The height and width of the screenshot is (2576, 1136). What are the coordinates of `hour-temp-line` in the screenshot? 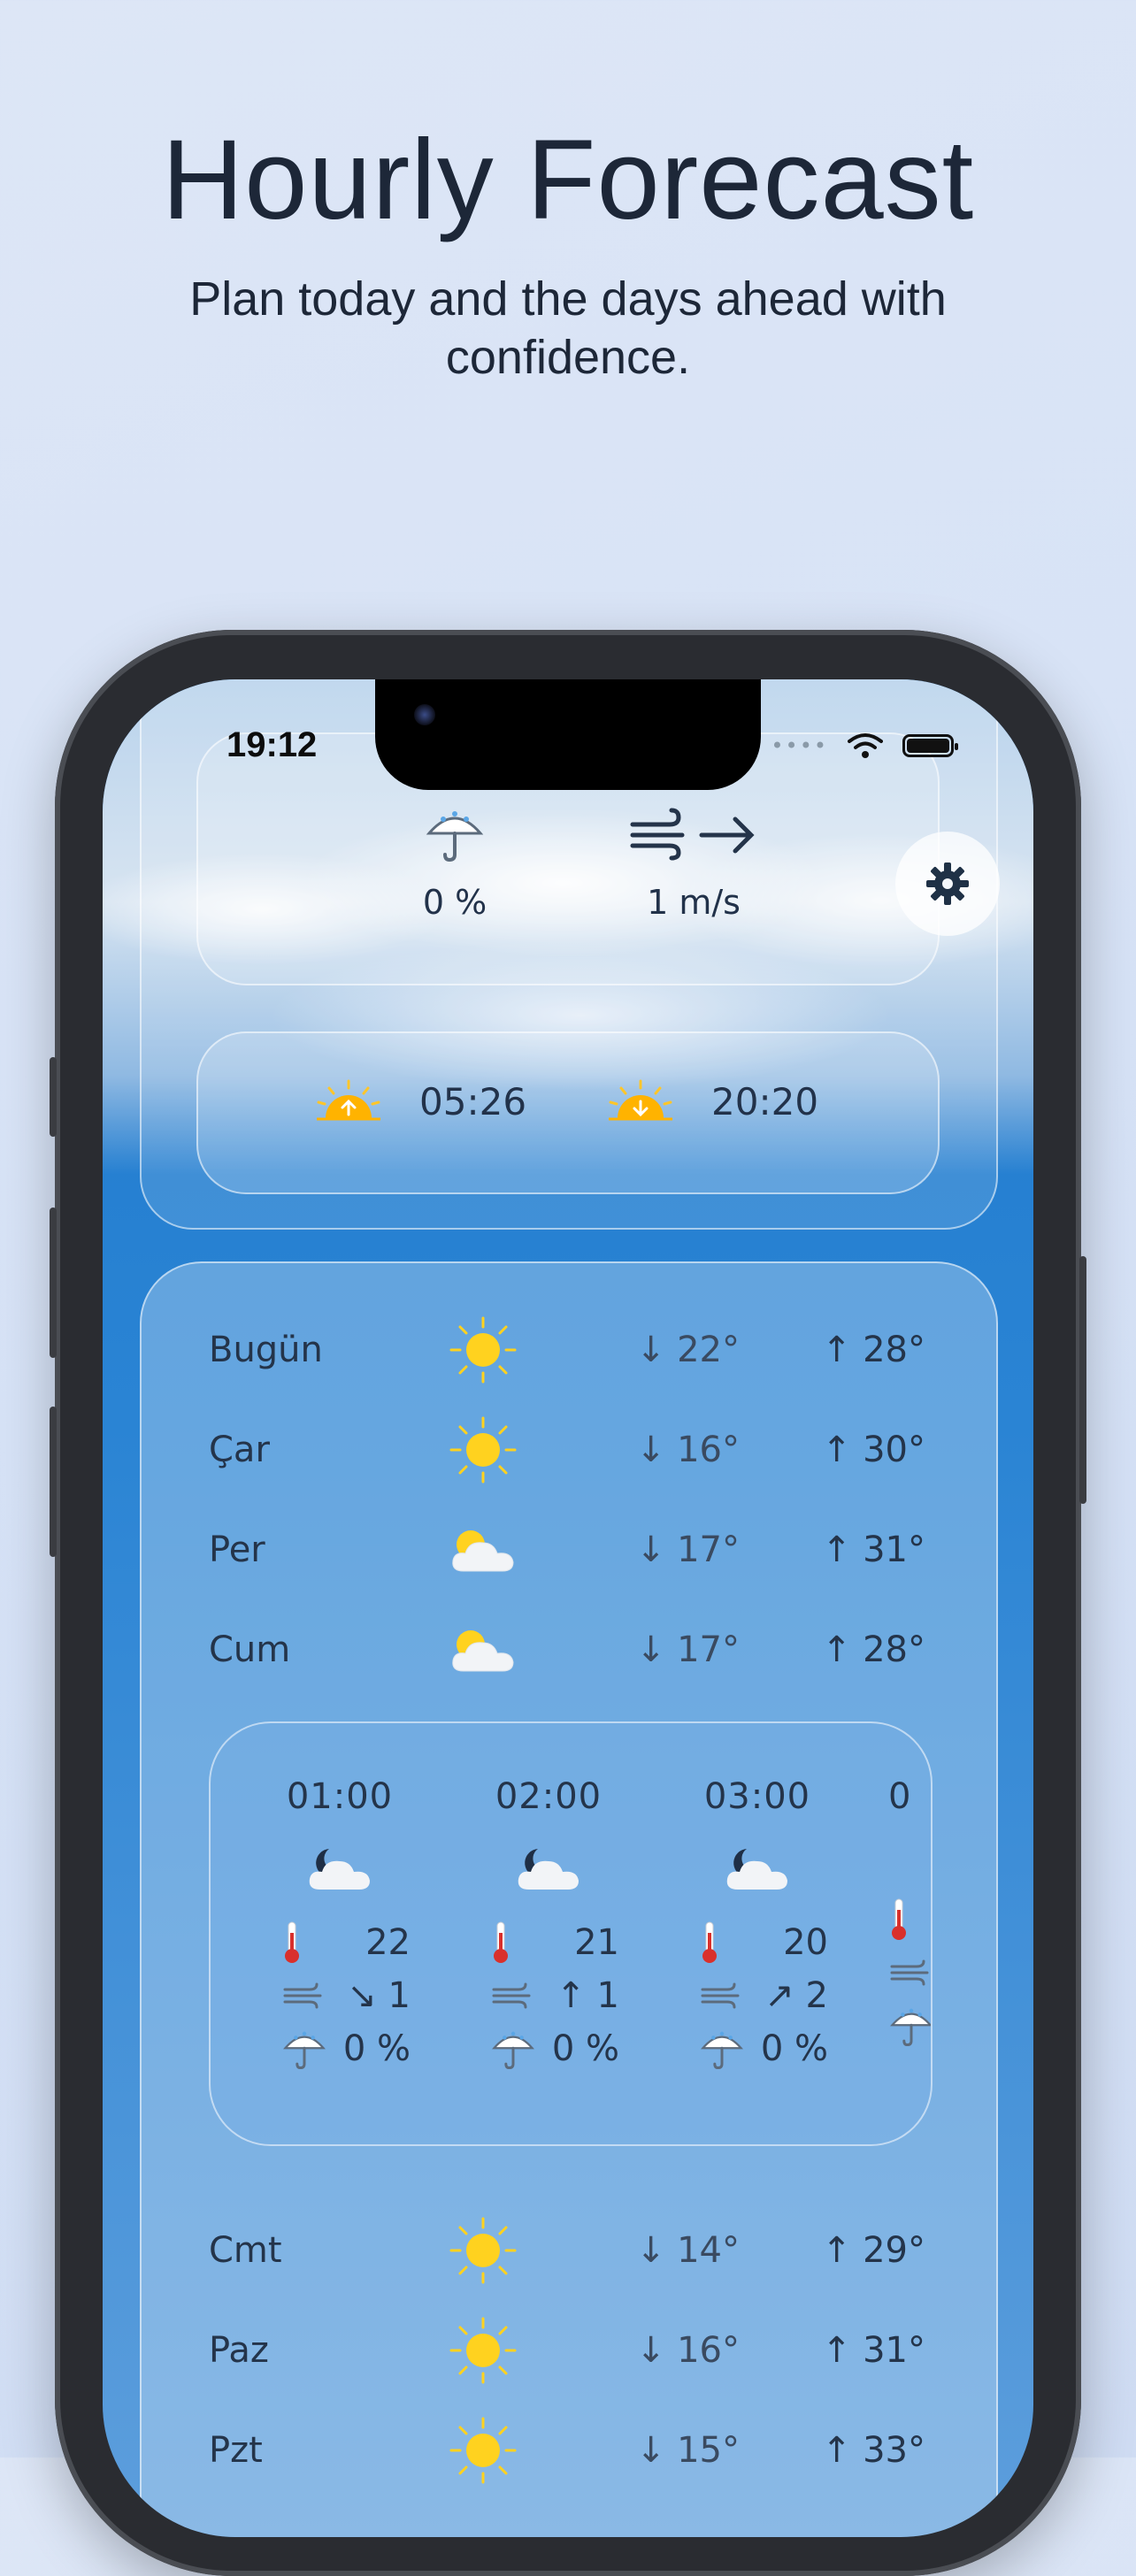 It's located at (904, 1919).